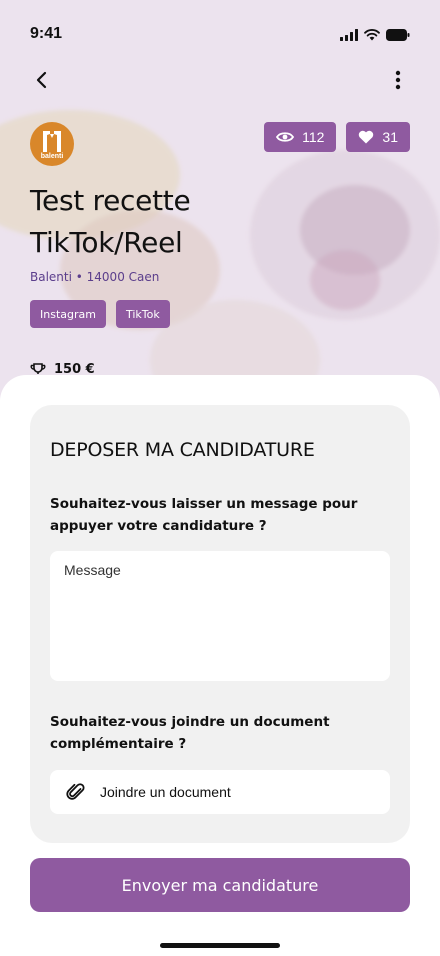 The image size is (440, 956). Describe the element at coordinates (165, 792) in the screenshot. I see `attach-document-label: Joindre un document` at that location.